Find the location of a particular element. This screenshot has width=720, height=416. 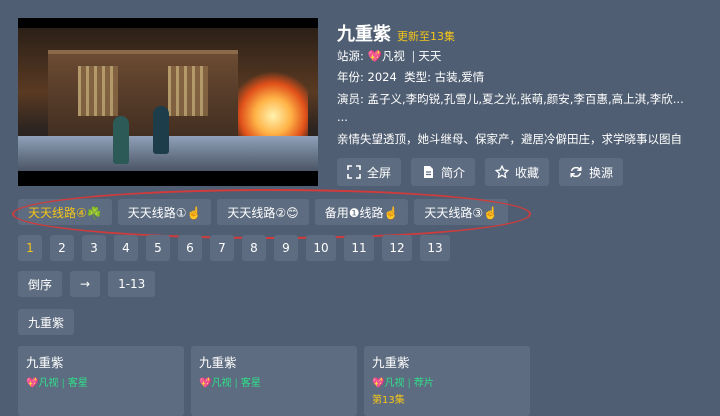

synopsis: 亲情失望透顶，她斗继母、保家产，避居冷僻田庄，求学晓事以图自 is located at coordinates (509, 139).